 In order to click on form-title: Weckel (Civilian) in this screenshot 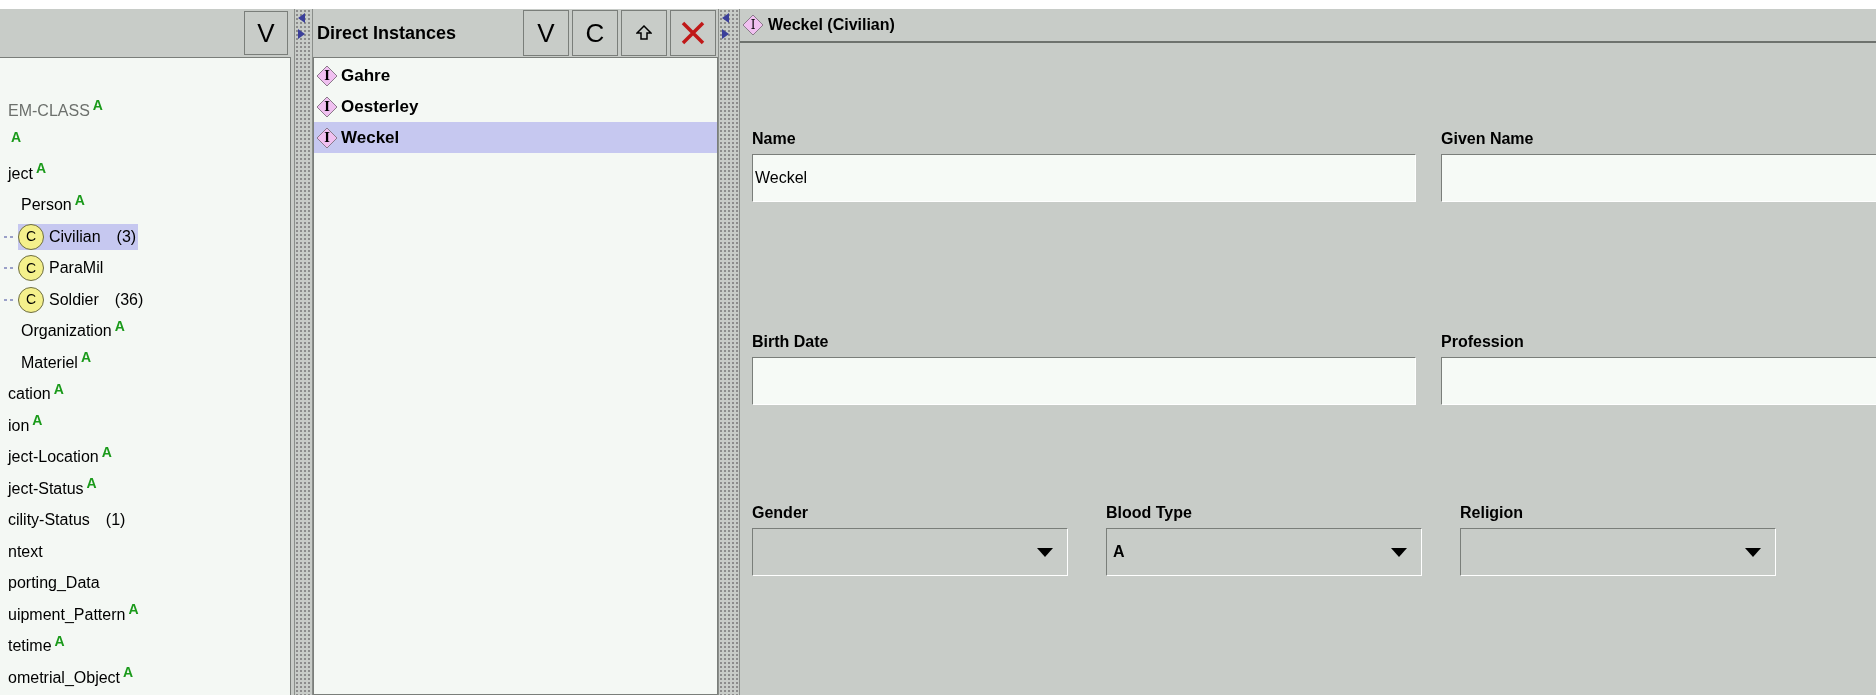, I will do `click(831, 25)`.